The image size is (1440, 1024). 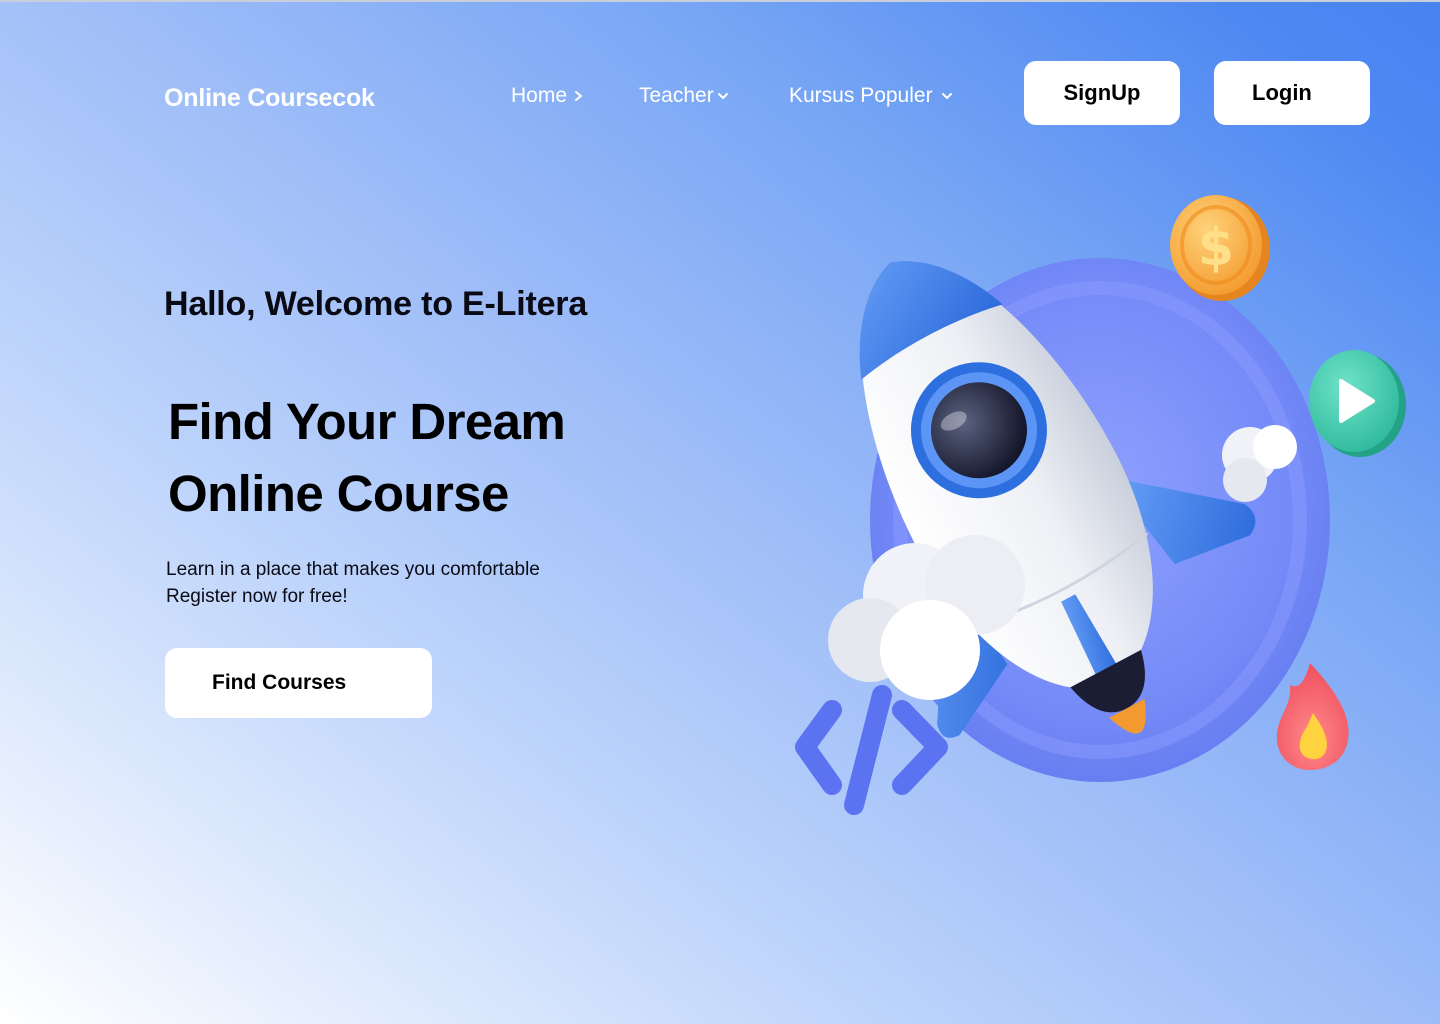 What do you see at coordinates (376, 304) in the screenshot?
I see `welcome-text: Hallo, Welcome to E-Litera` at bounding box center [376, 304].